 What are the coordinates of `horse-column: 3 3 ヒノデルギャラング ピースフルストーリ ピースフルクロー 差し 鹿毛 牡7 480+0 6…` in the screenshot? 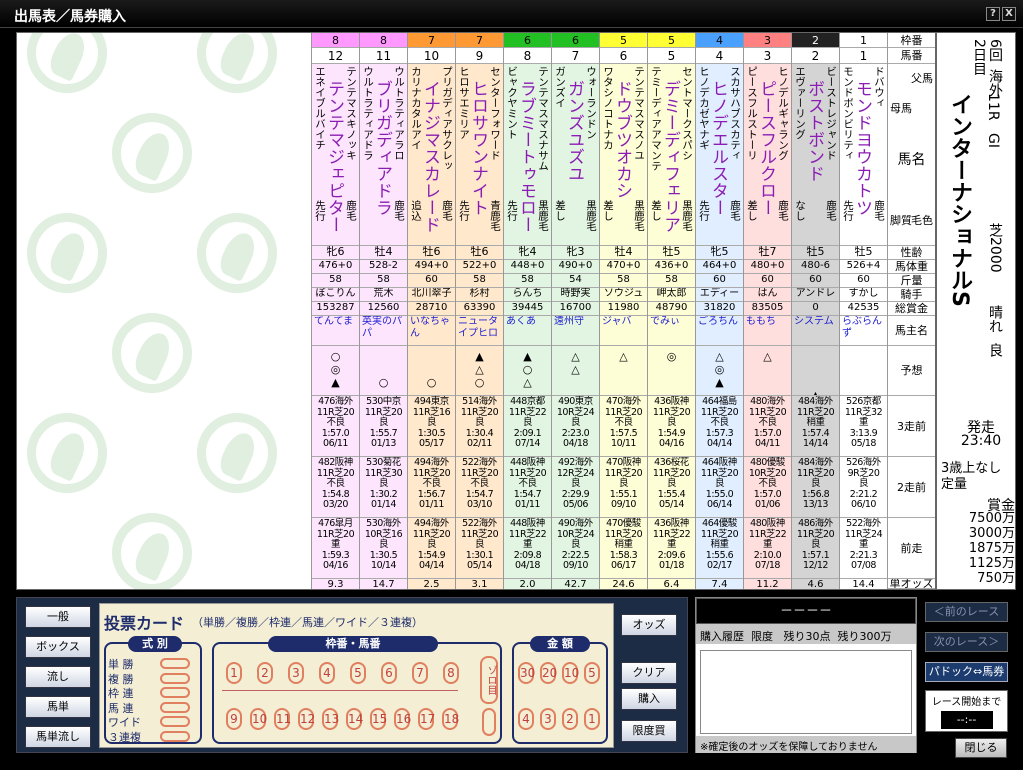 It's located at (767, 311).